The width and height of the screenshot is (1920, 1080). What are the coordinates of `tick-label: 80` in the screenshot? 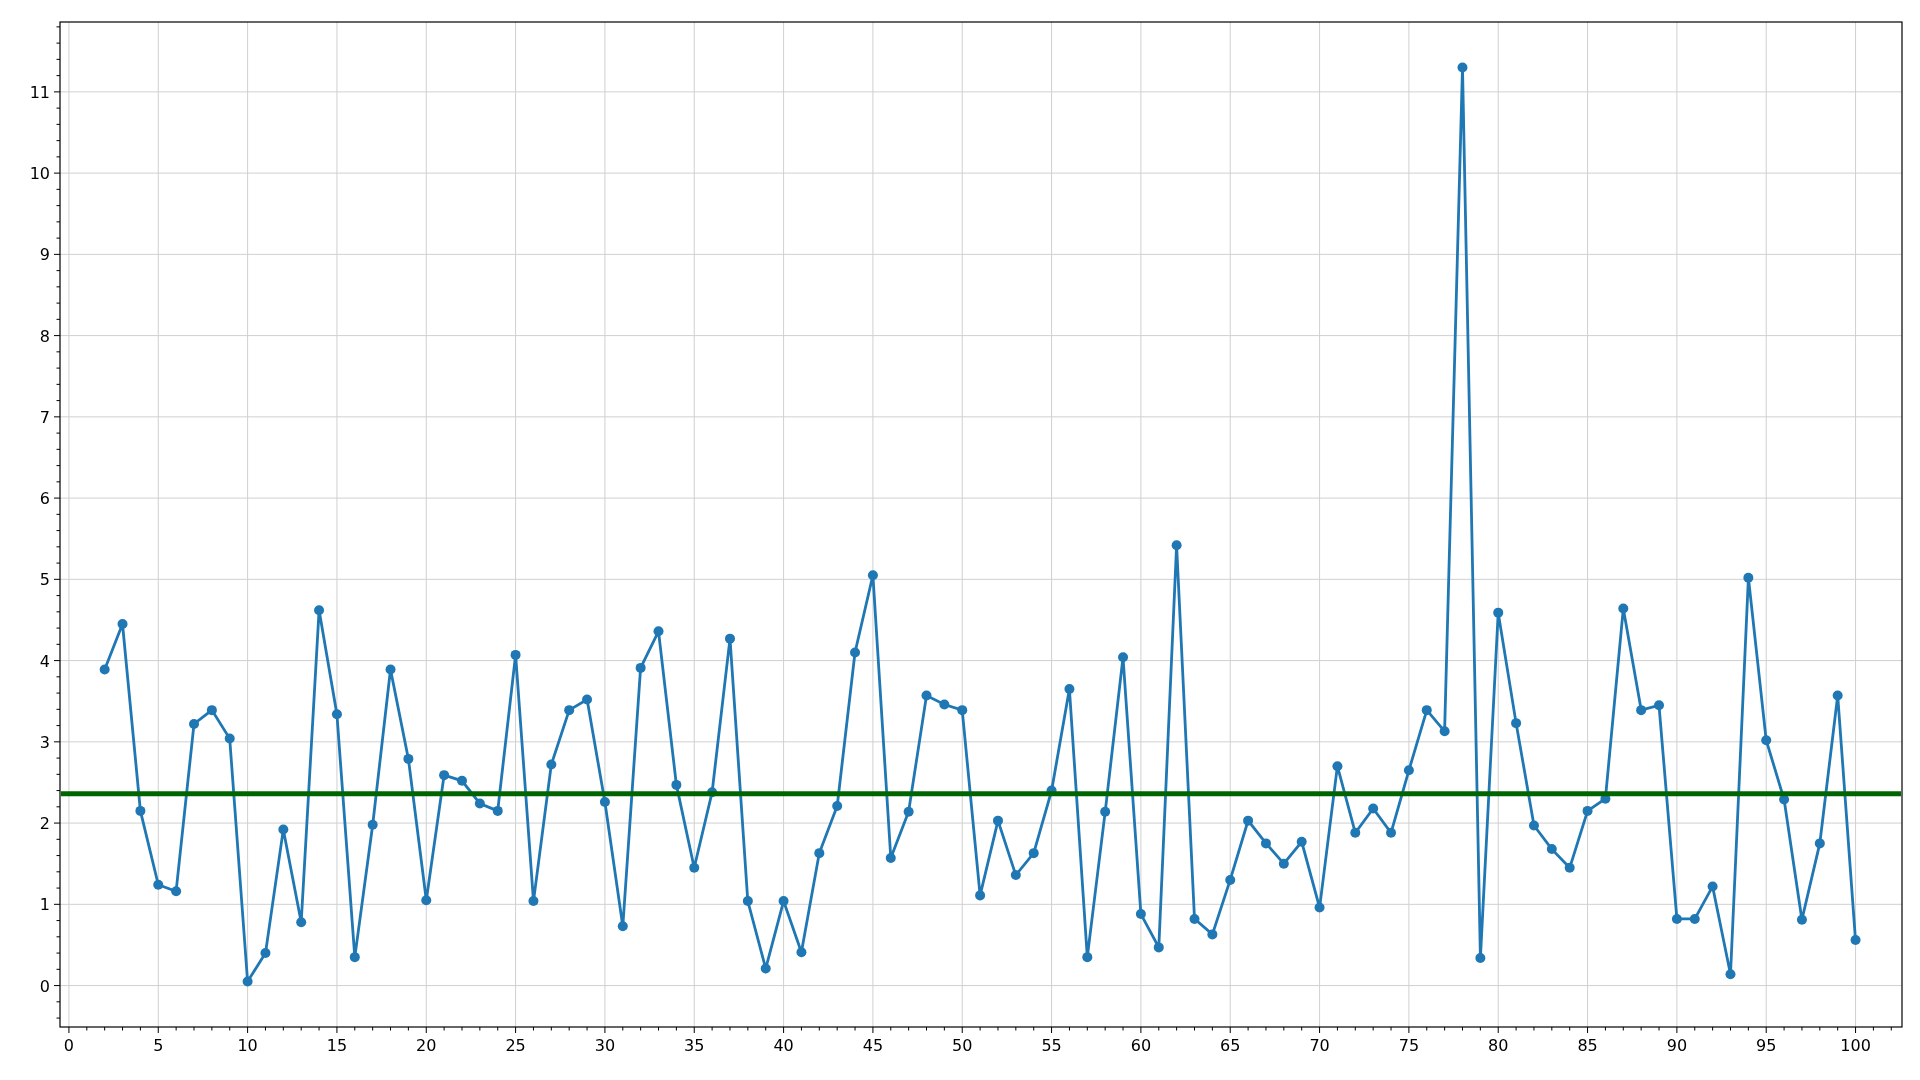 It's located at (1498, 1045).